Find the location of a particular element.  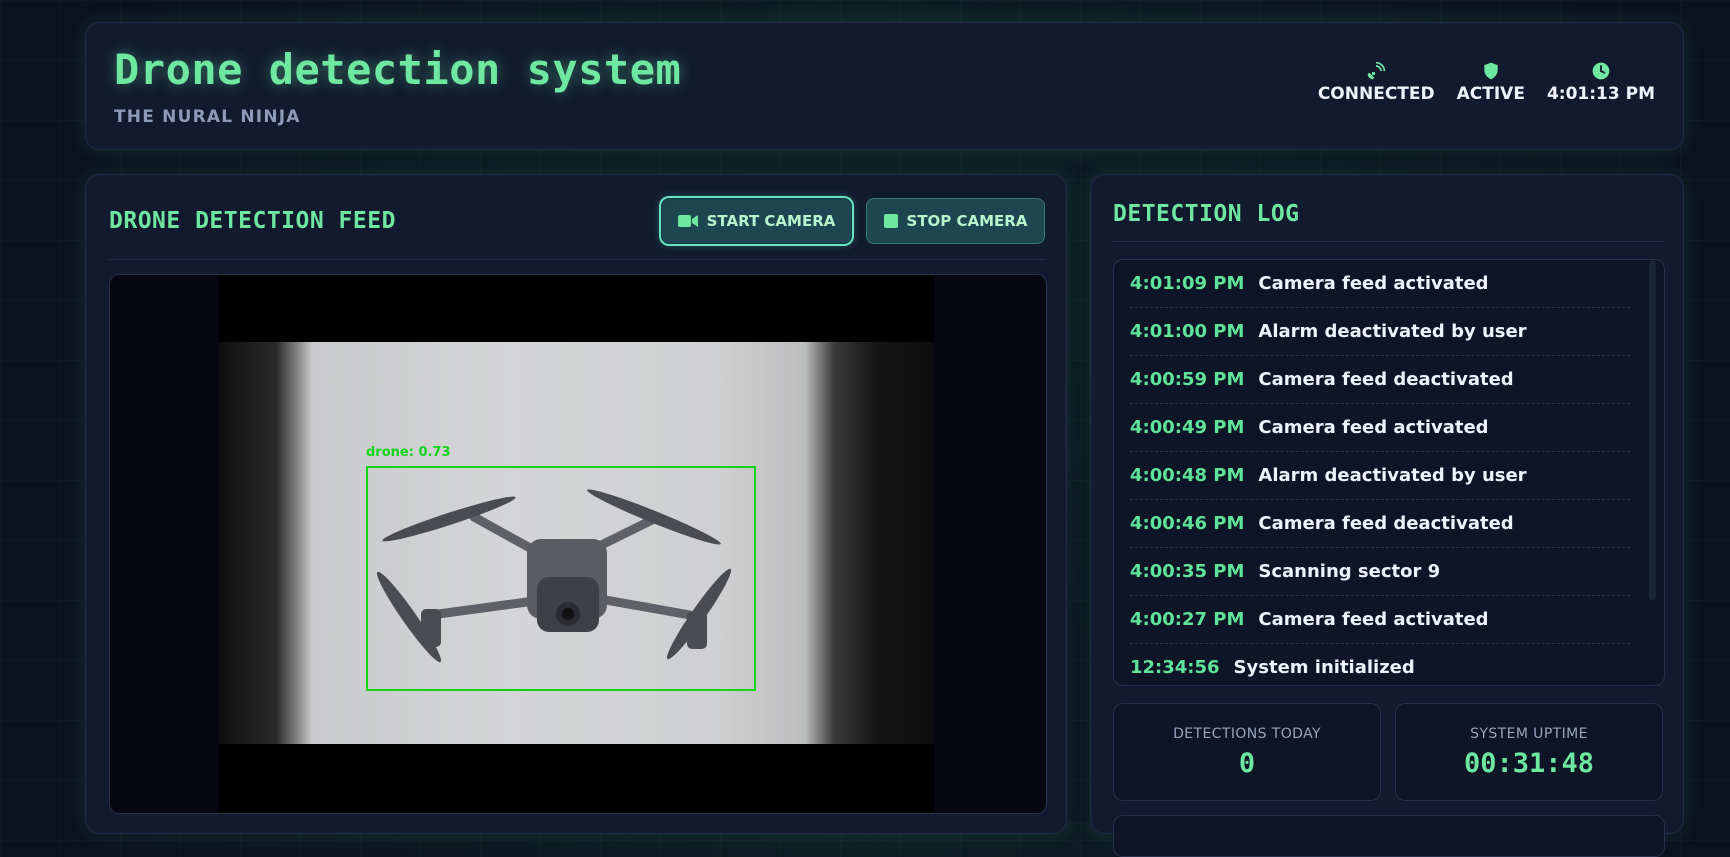

detections-today-label: DETECTIONS TODAY is located at coordinates (1247, 733).